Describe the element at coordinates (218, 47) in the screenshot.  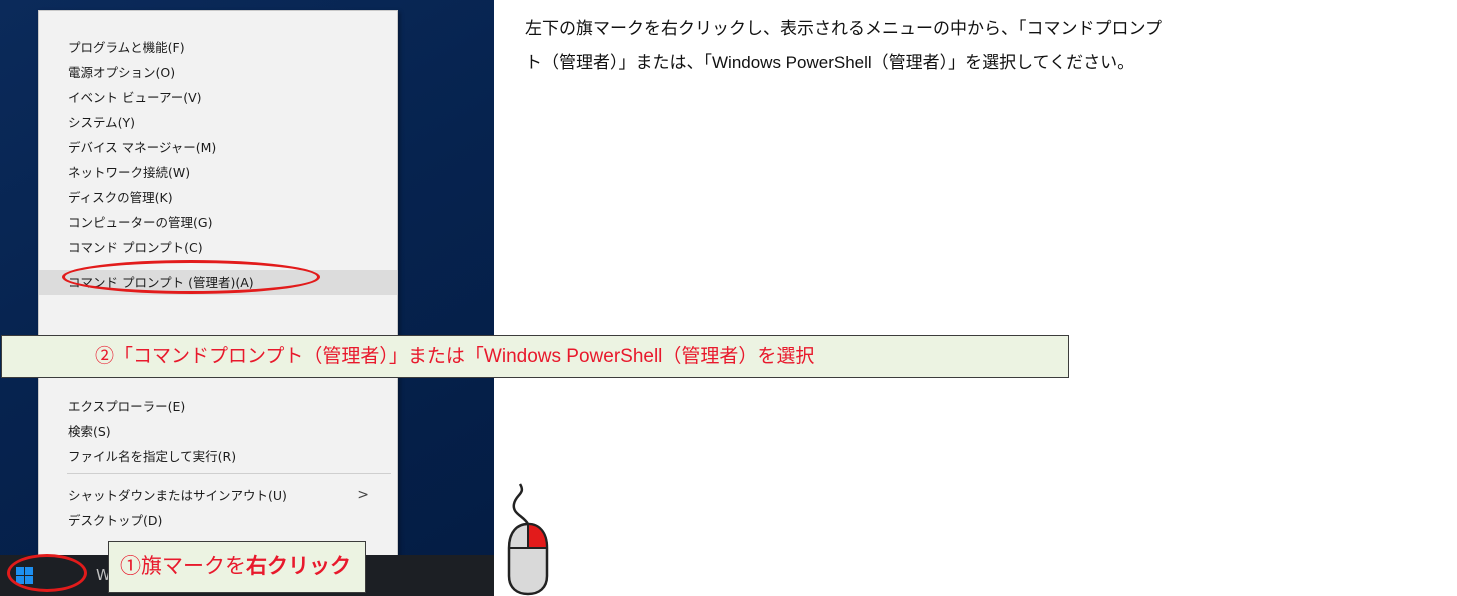
I see `menu-item-programs-features: プログラムと機能(F)` at that location.